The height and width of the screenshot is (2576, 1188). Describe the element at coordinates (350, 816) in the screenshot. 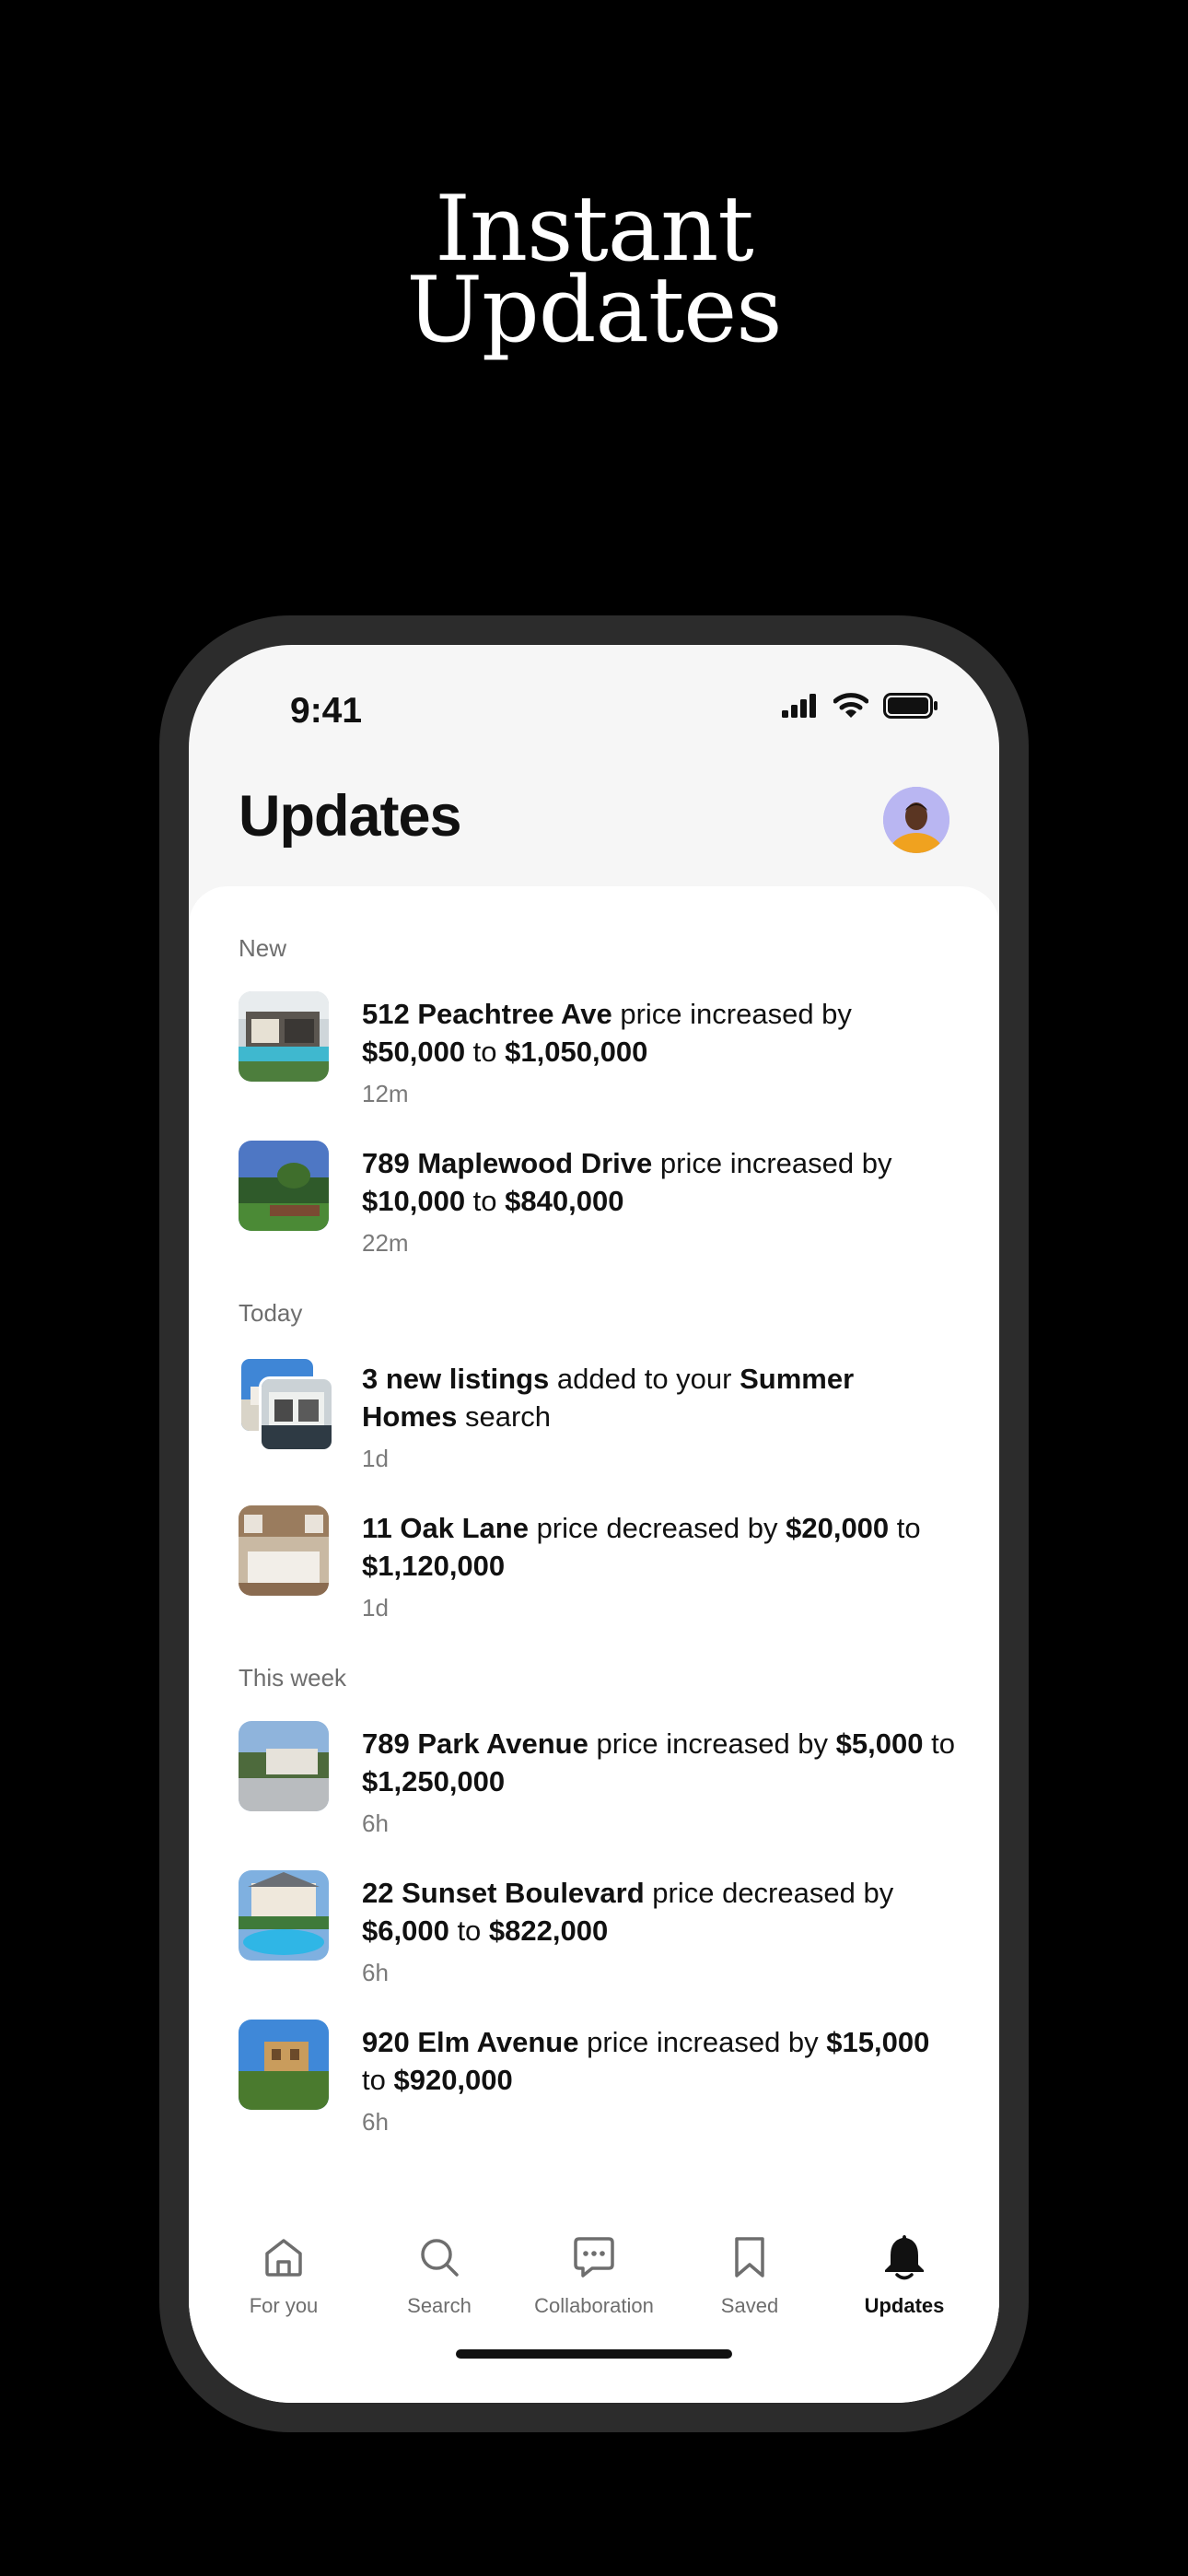

I see `page-title: Updates` at that location.